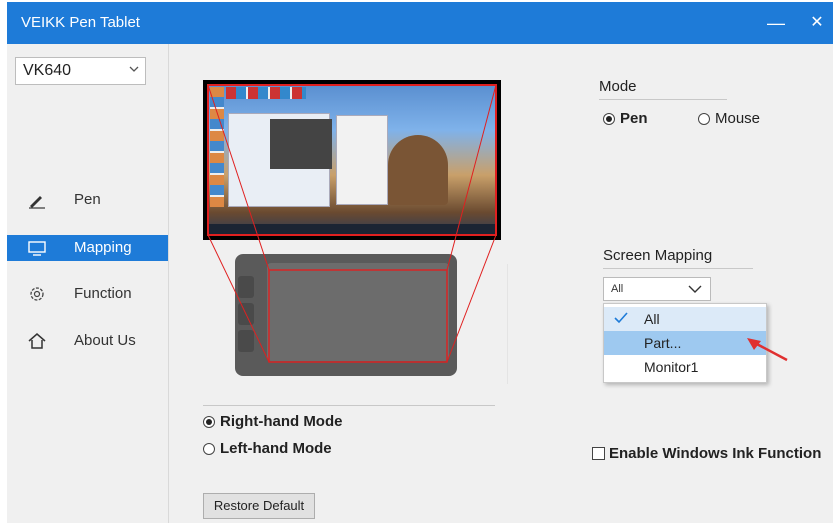 The image size is (833, 523). Describe the element at coordinates (767, 350) in the screenshot. I see `pointer-arrow-icon` at that location.